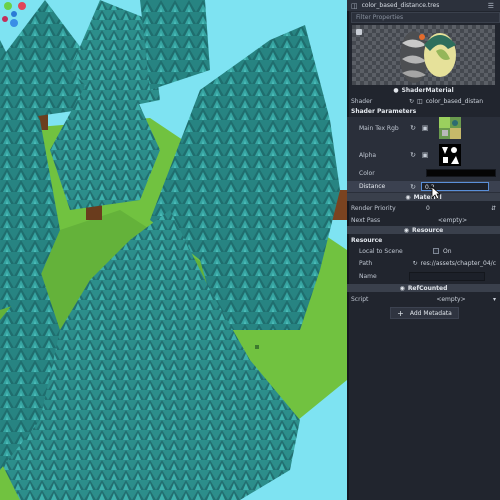 The height and width of the screenshot is (500, 500). I want to click on plus-icon: +, so click(400, 313).